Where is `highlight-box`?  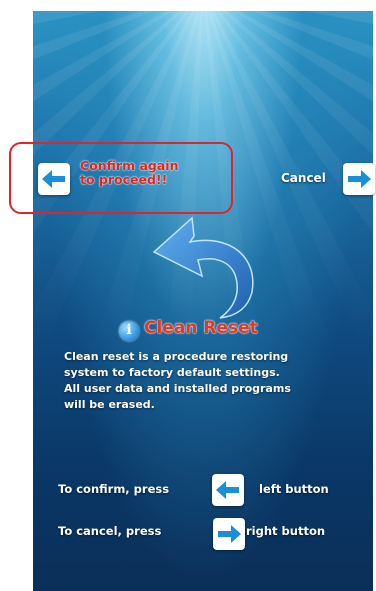
highlight-box is located at coordinates (121, 178).